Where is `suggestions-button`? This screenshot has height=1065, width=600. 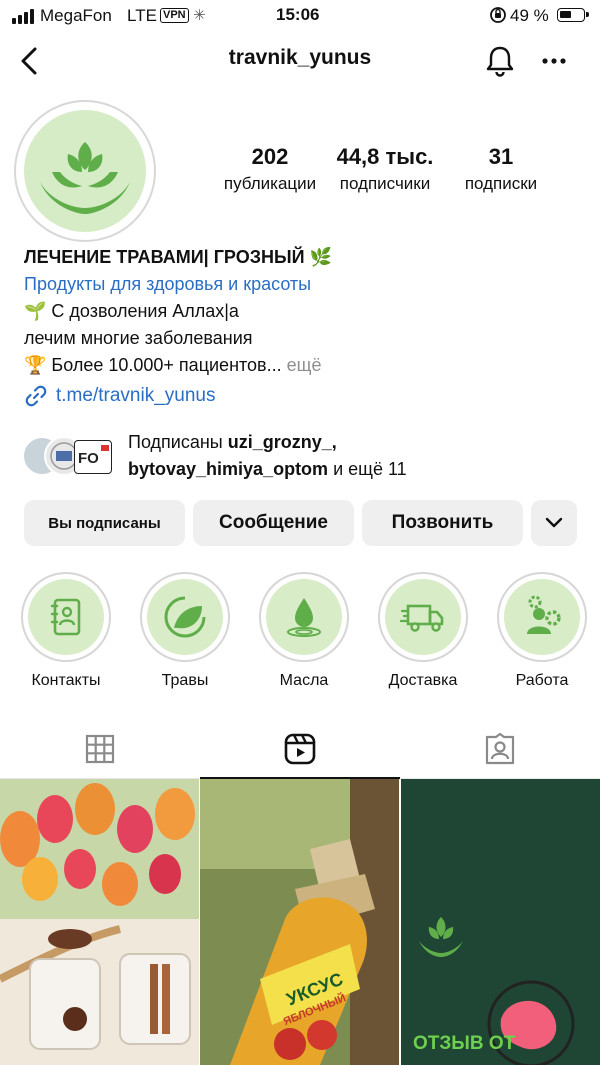 suggestions-button is located at coordinates (554, 523).